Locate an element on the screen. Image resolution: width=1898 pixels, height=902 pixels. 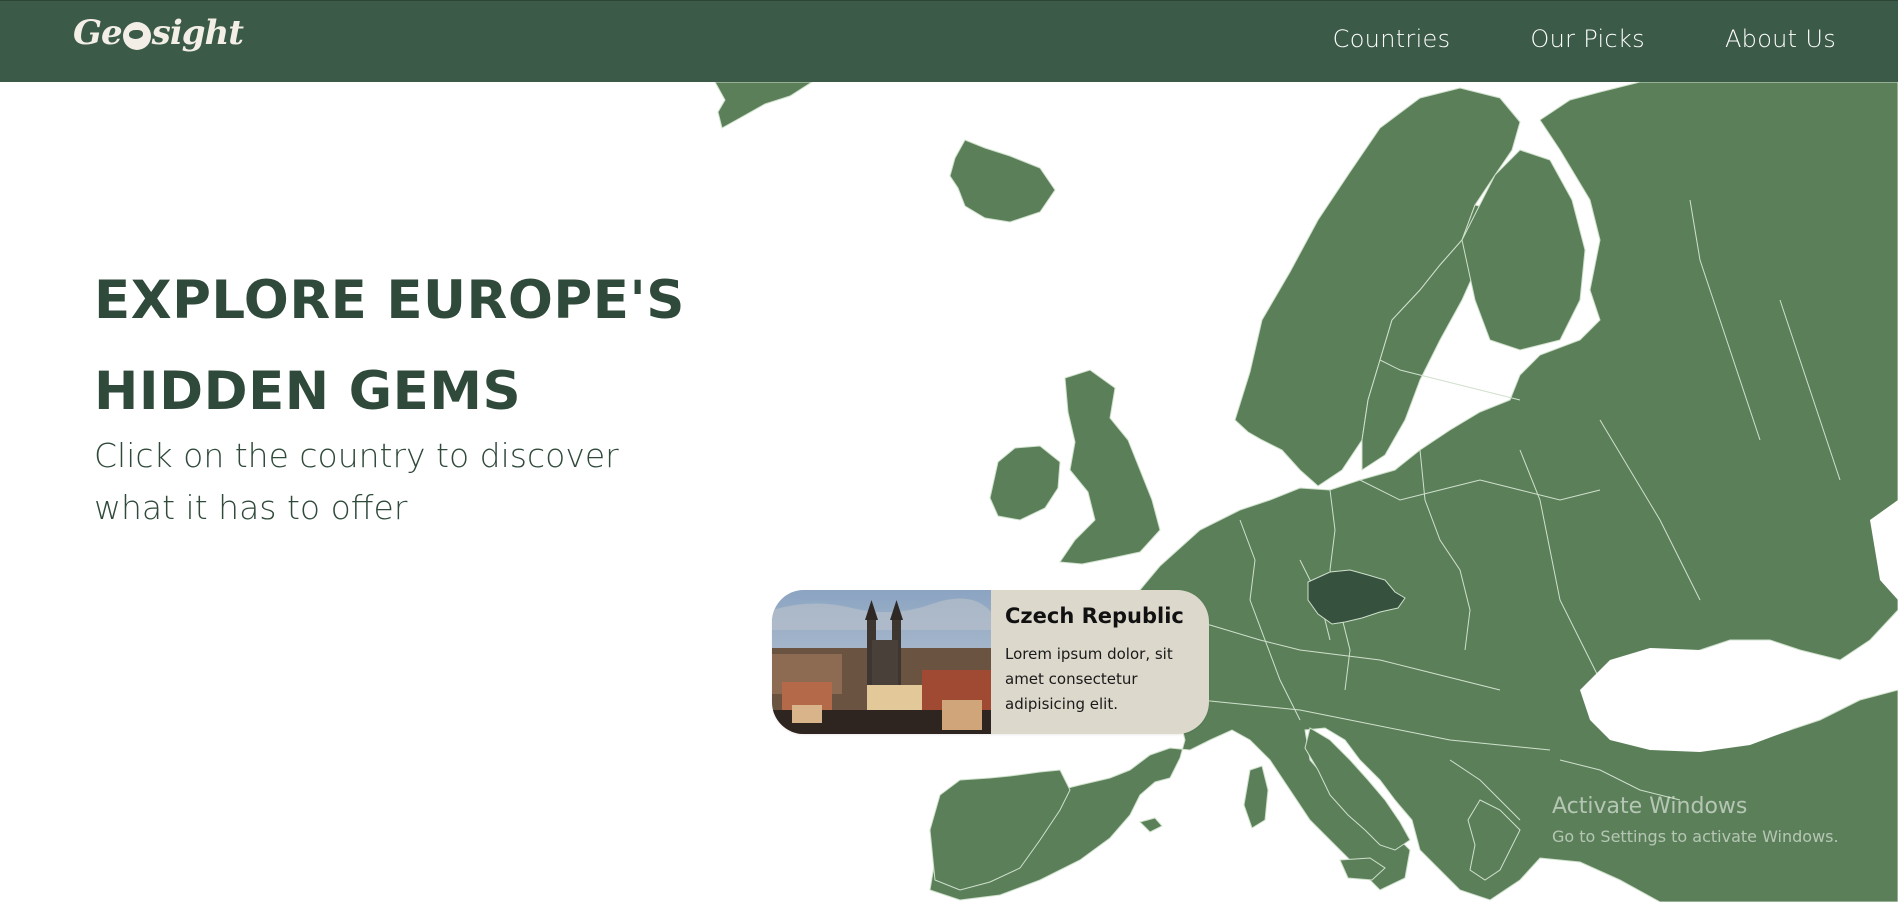
hero-title-line1: EXPLORE EUROPE'S is located at coordinates (389, 300).